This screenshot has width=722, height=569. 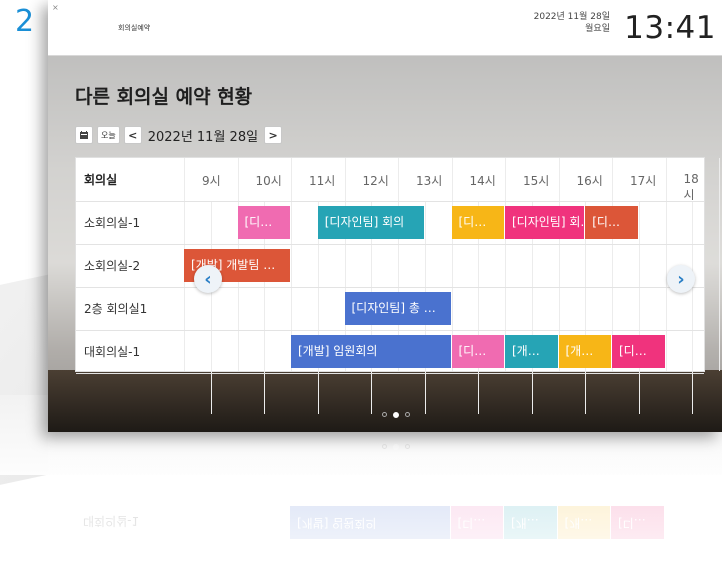 I want to click on weekday-text: 월요일, so click(x=597, y=29).